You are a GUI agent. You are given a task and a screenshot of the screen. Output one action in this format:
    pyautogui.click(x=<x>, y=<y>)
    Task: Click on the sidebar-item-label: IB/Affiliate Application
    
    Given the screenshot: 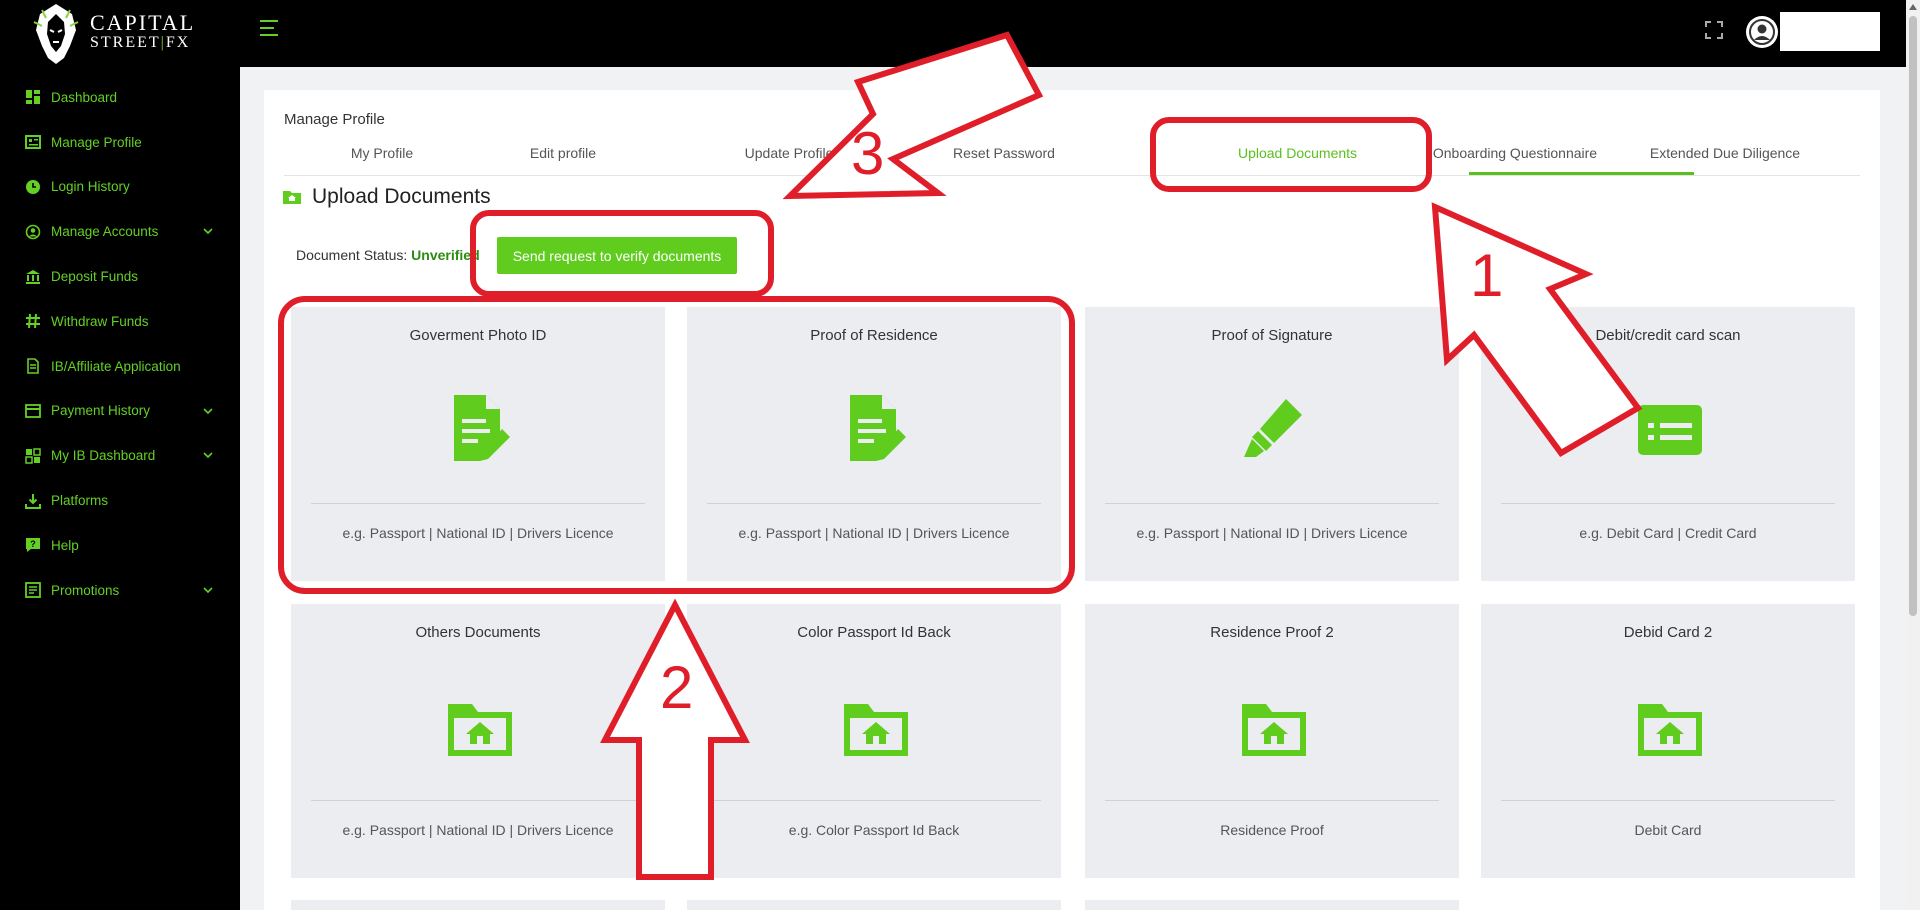 What is the action you would take?
    pyautogui.click(x=116, y=366)
    